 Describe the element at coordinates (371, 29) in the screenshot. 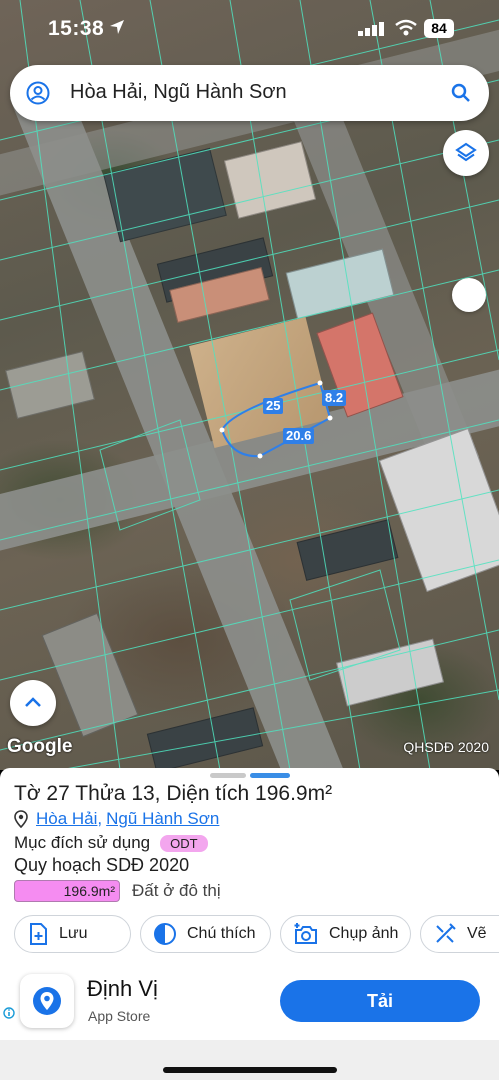

I see `signal-icon` at that location.